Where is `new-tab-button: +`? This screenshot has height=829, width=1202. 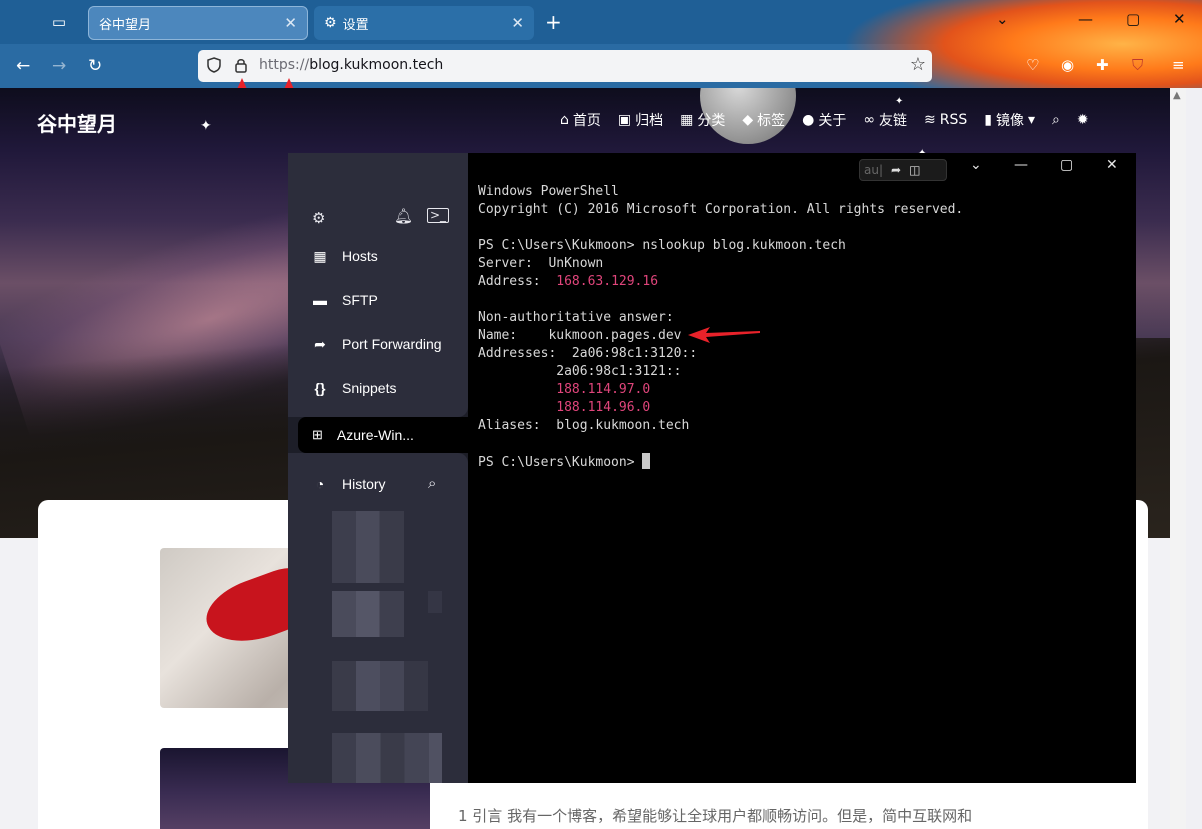 new-tab-button: + is located at coordinates (553, 22).